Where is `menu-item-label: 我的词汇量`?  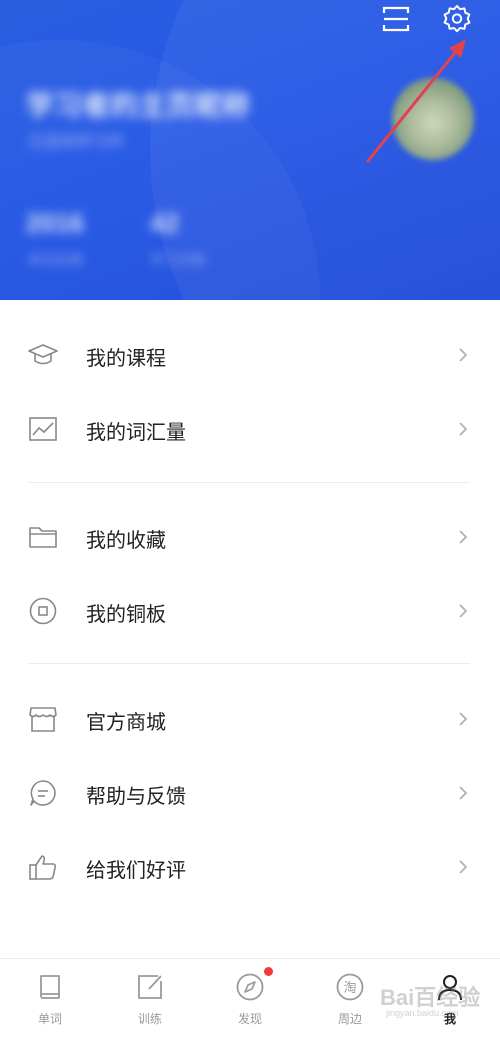
menu-item-label: 我的词汇量 is located at coordinates (136, 432).